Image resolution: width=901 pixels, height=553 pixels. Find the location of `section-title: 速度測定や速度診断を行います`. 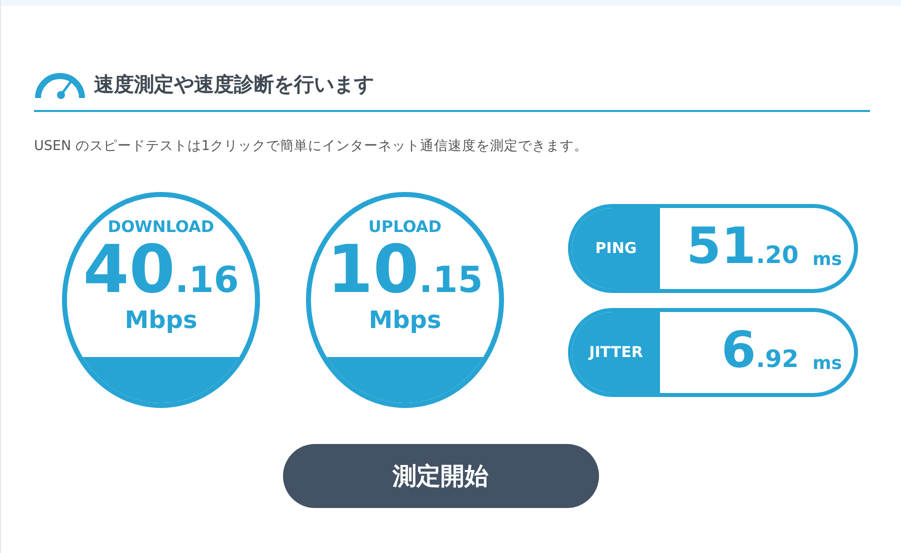

section-title: 速度測定や速度診断を行います is located at coordinates (234, 84).